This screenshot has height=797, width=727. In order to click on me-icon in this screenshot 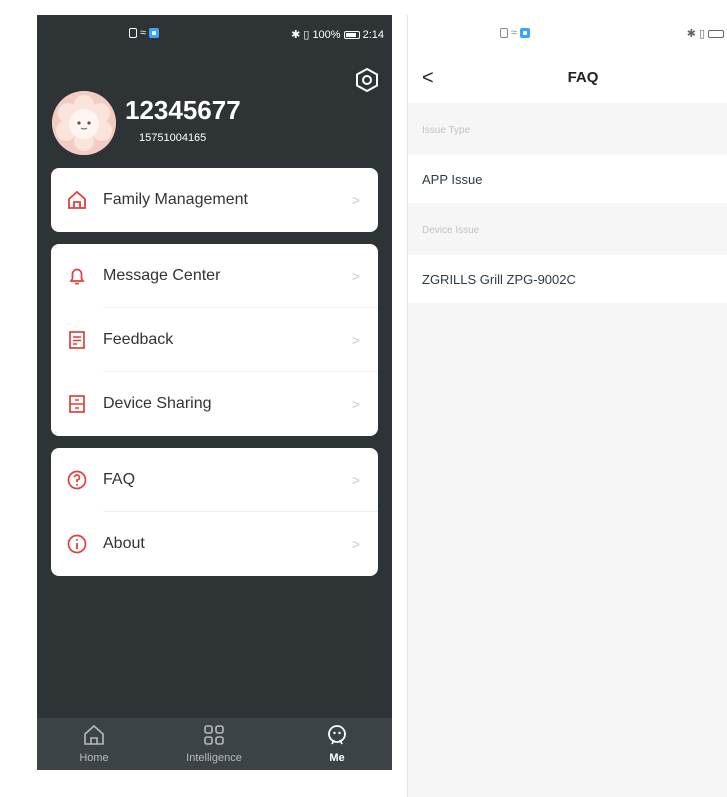, I will do `click(337, 735)`.